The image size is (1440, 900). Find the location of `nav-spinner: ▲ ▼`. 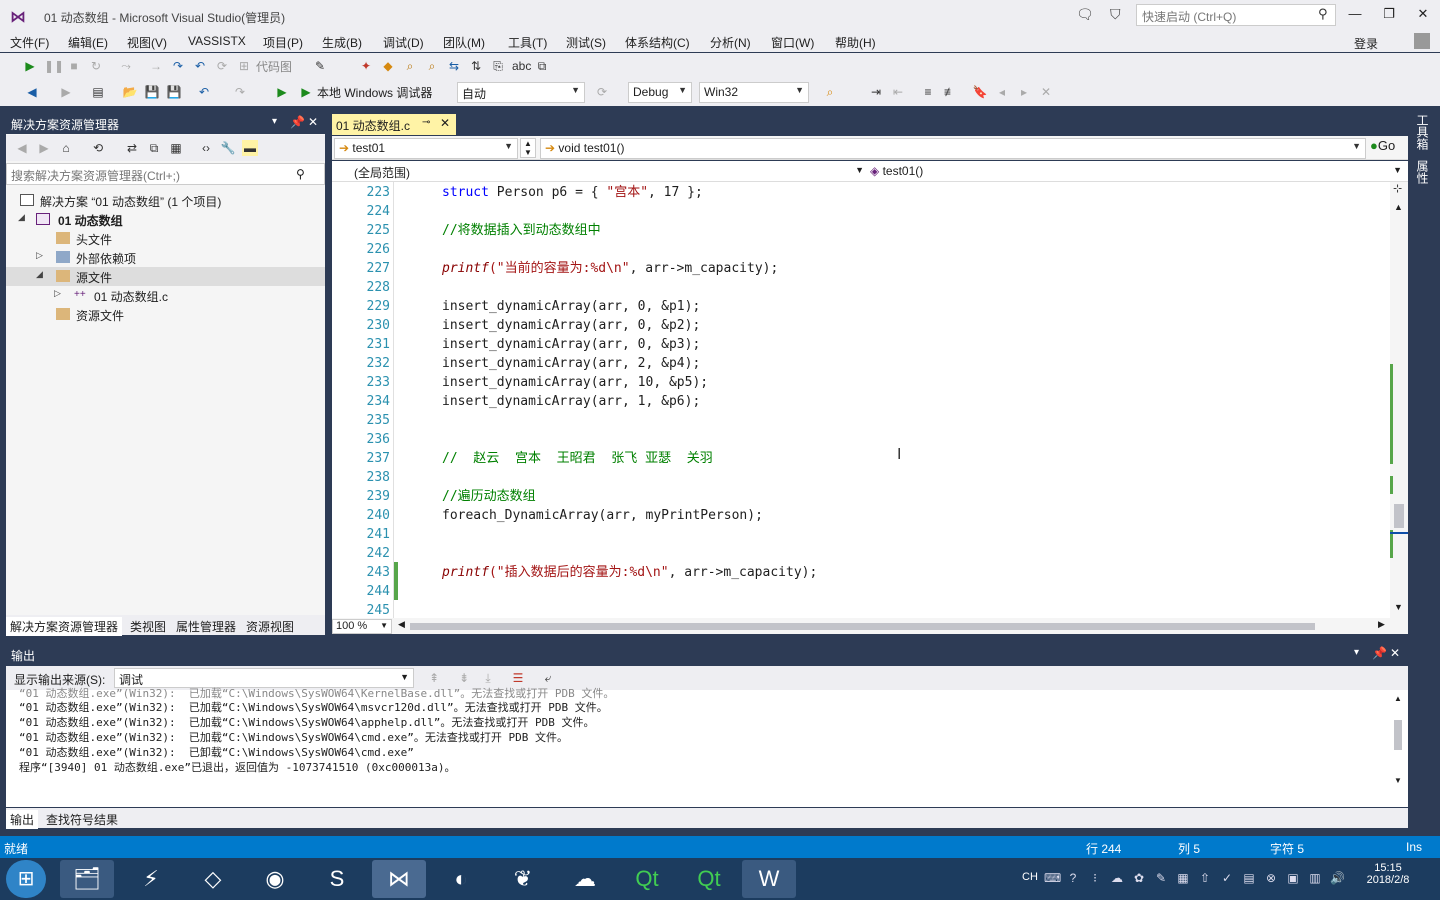

nav-spinner: ▲ ▼ is located at coordinates (528, 148).